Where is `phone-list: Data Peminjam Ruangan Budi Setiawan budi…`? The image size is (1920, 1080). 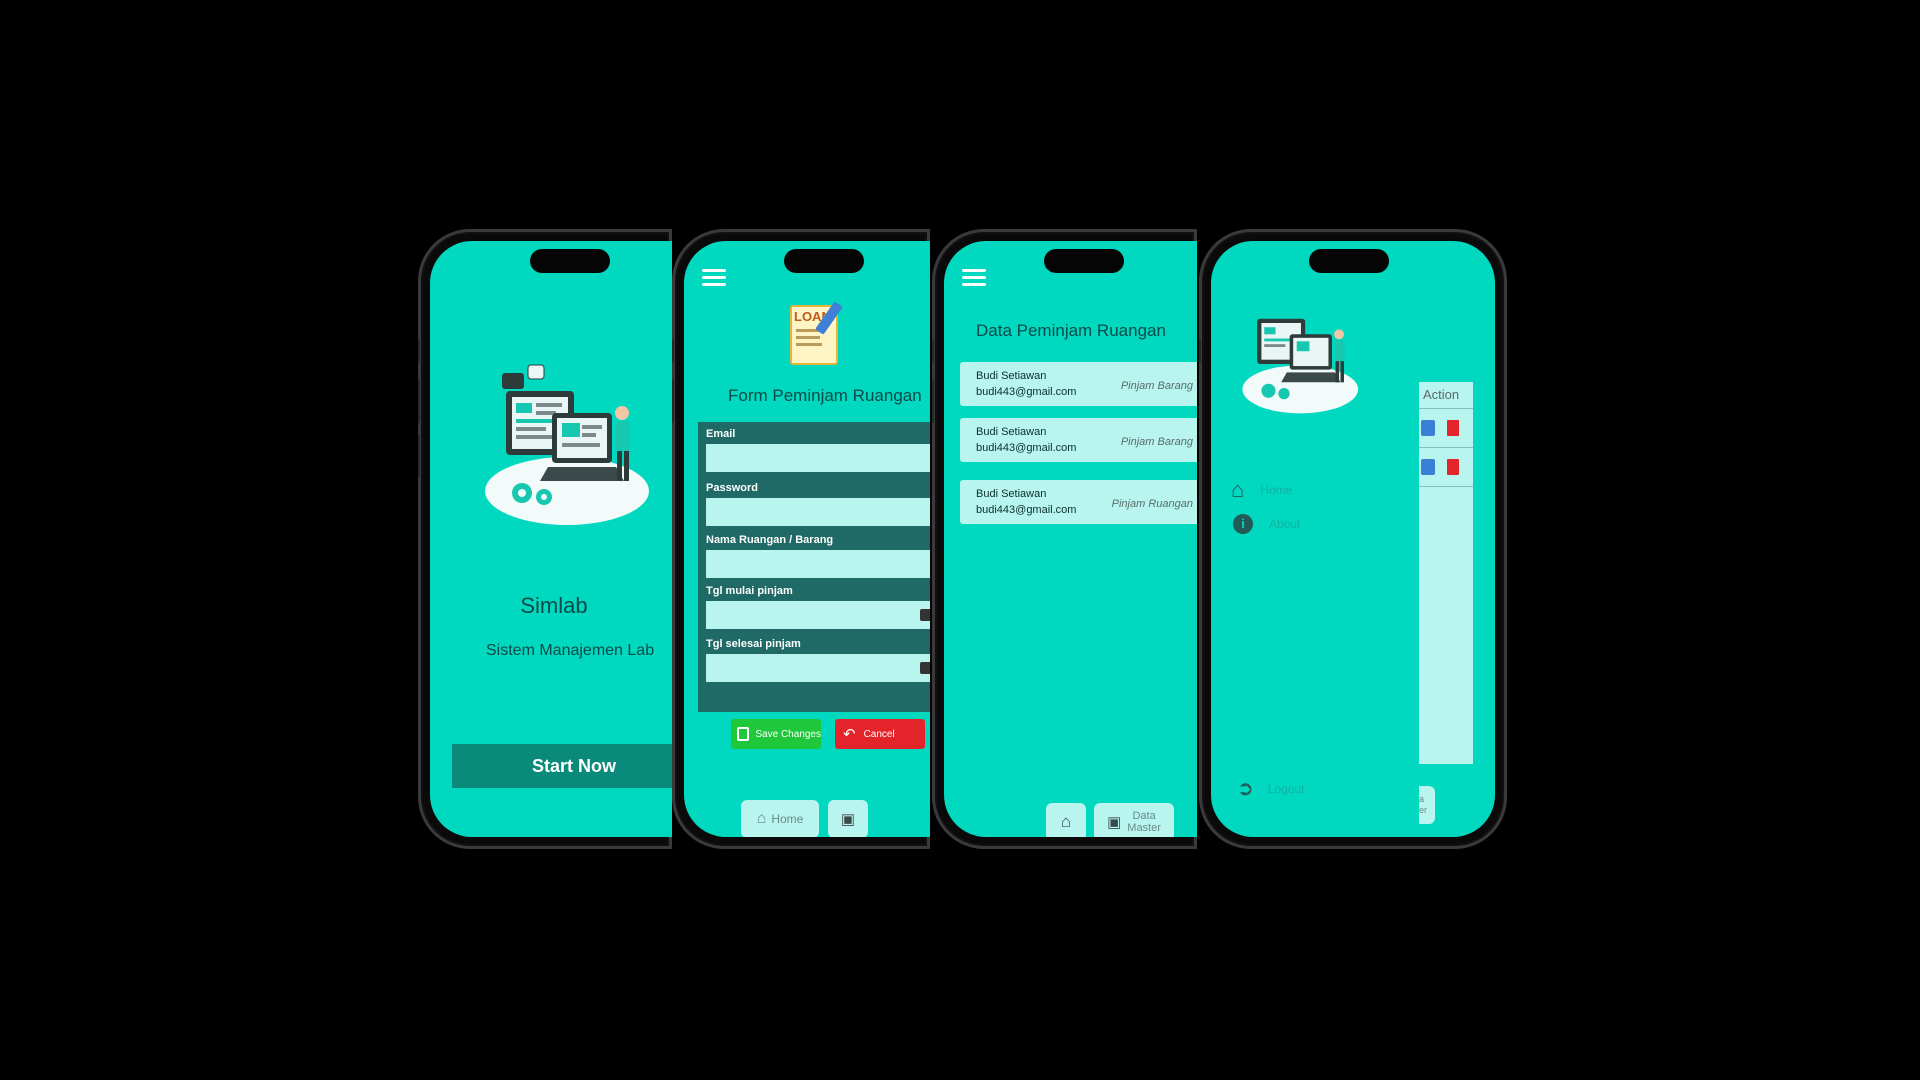
phone-list: Data Peminjam Ruangan Budi Setiawan budi… is located at coordinates (1064, 539).